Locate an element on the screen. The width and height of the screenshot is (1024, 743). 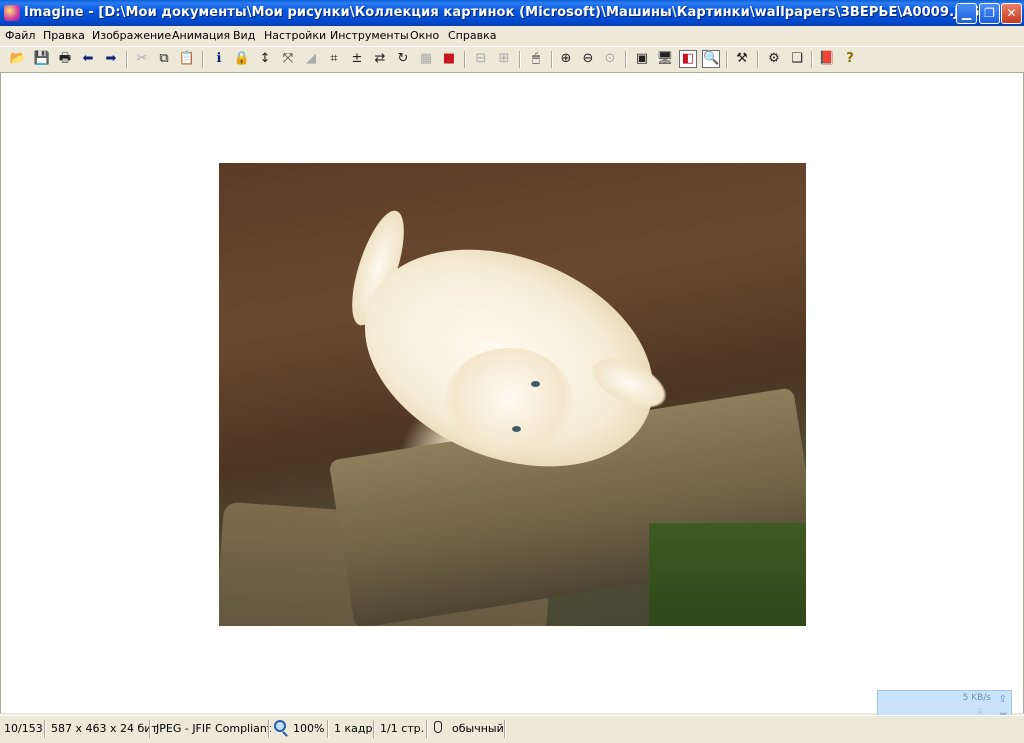
grid-icon: ▦ is located at coordinates (426, 59).